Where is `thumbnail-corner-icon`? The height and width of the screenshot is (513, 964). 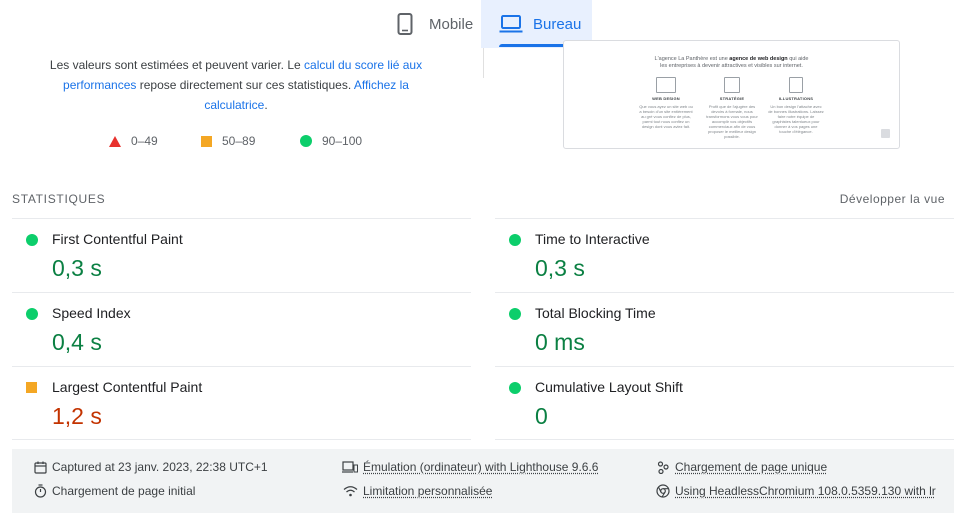 thumbnail-corner-icon is located at coordinates (885, 133).